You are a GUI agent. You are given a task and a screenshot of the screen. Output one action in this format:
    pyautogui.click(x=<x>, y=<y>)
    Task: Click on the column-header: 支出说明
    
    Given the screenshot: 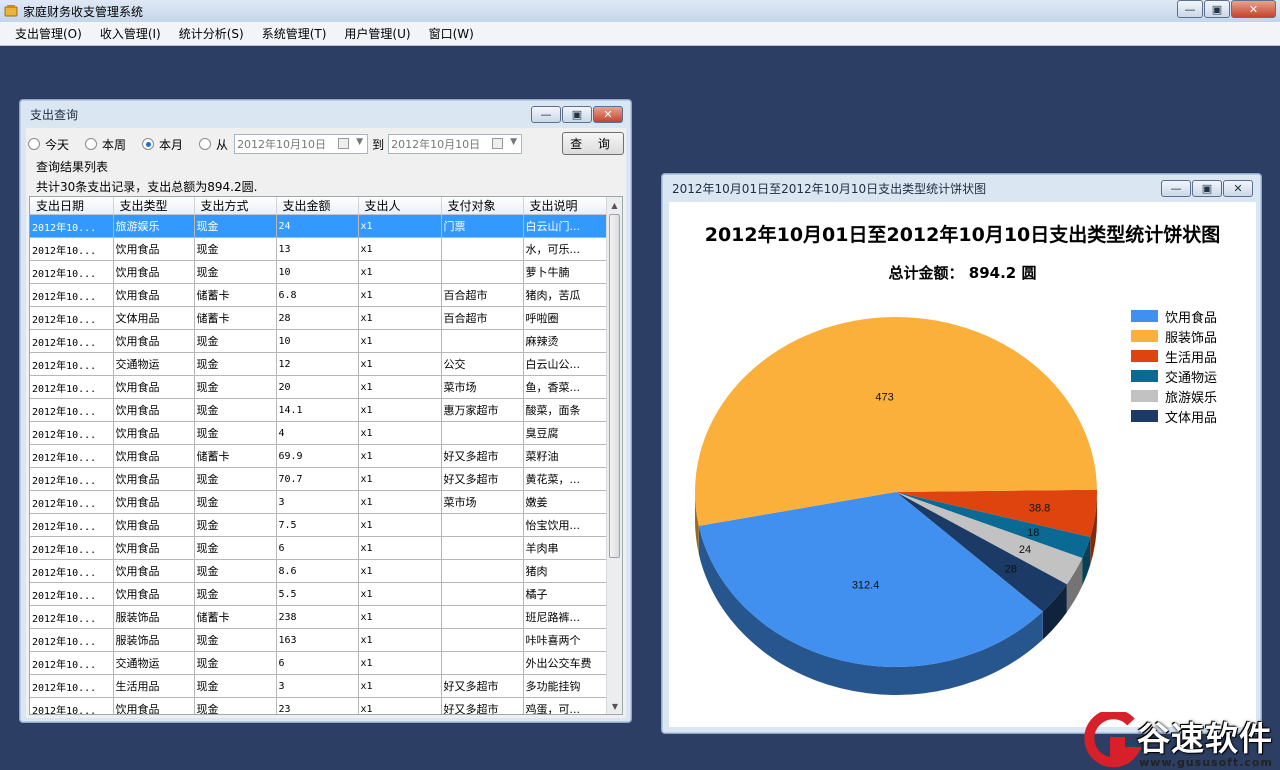 What is the action you would take?
    pyautogui.click(x=566, y=206)
    